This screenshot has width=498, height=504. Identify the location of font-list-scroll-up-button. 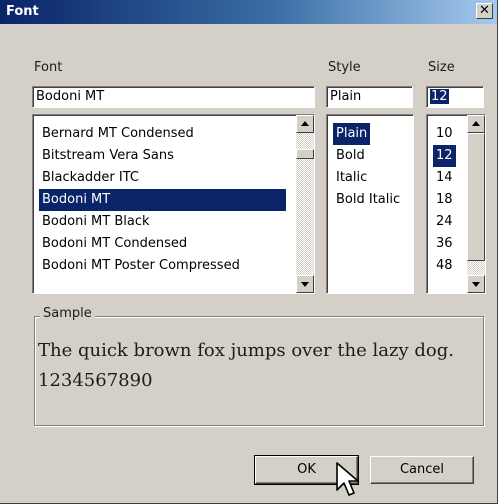
(305, 124).